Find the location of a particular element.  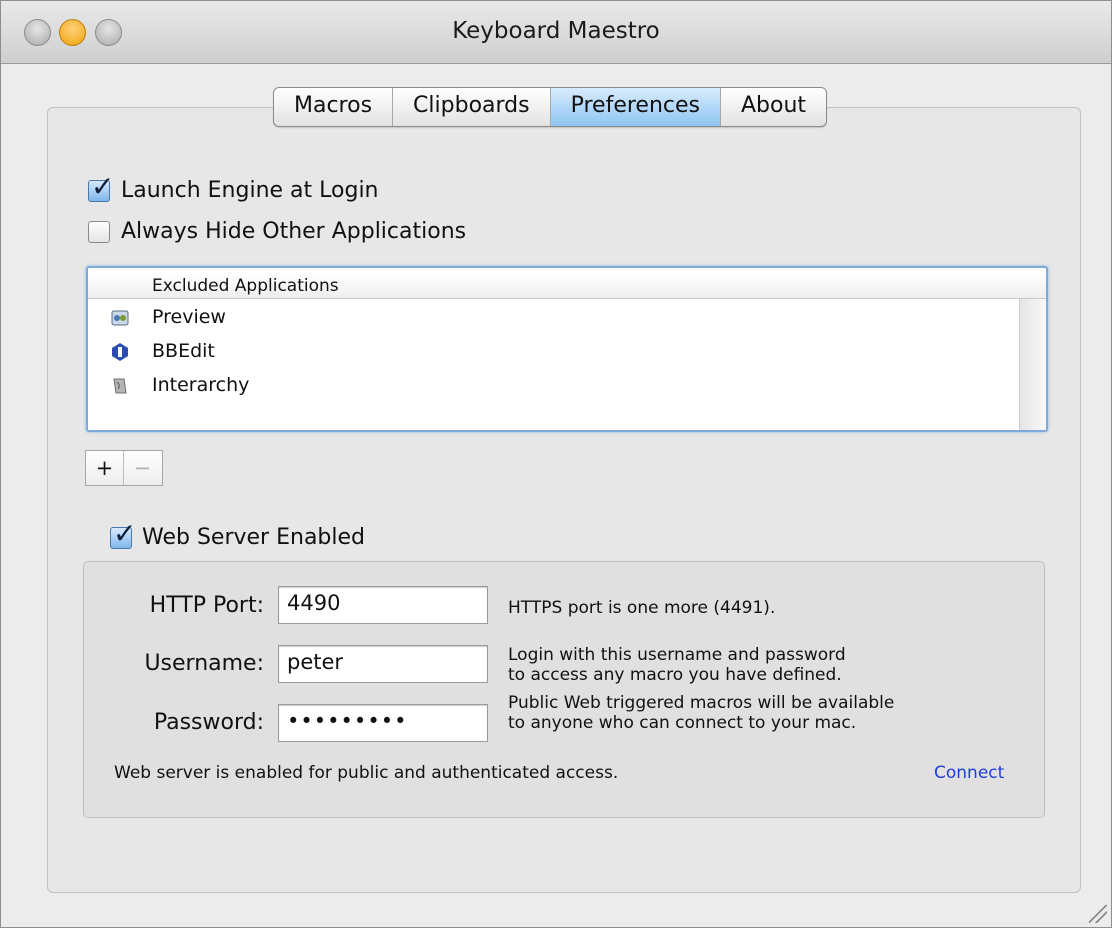

login-info-line-1: Login with this username and password is located at coordinates (677, 655).